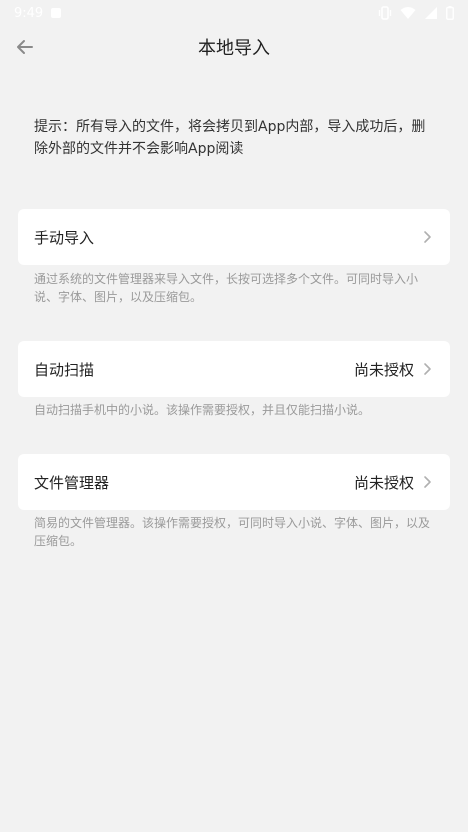 The height and width of the screenshot is (832, 468). I want to click on auto-scan-label: 自动扫描, so click(64, 369).